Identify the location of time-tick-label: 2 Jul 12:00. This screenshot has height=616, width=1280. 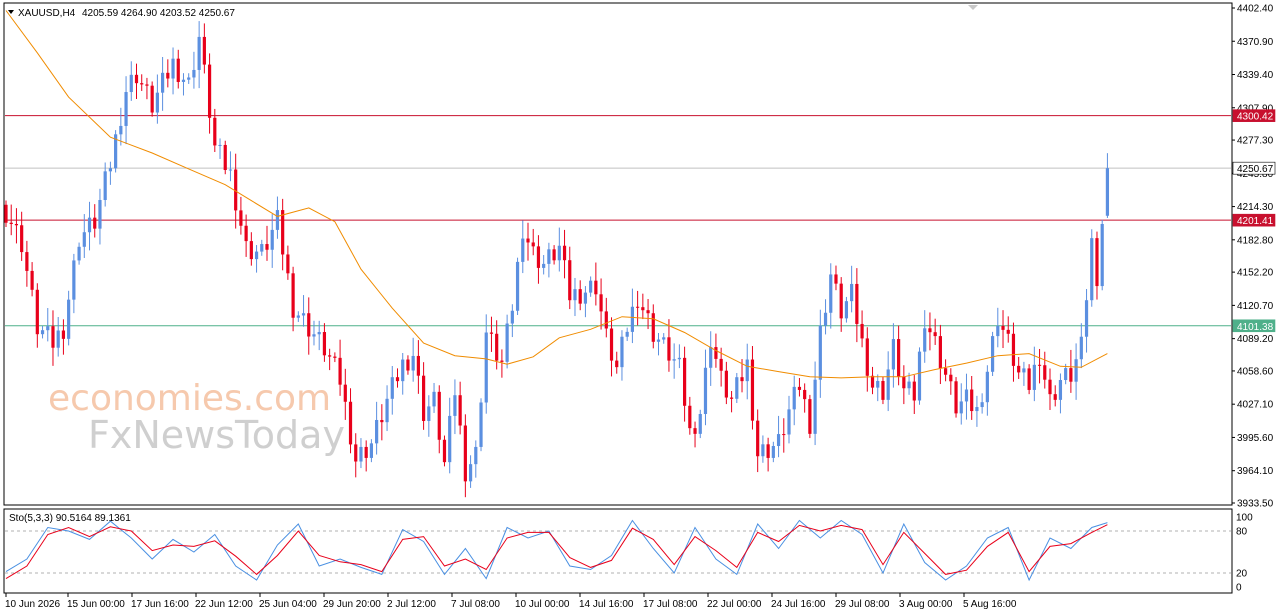
(411, 604).